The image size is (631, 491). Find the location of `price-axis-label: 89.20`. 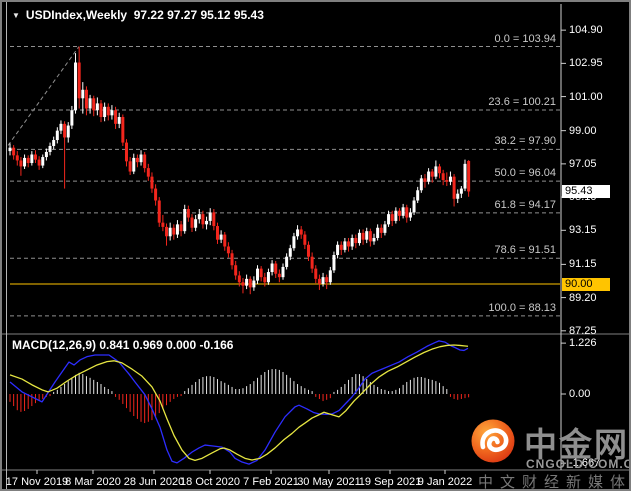

price-axis-label: 89.20 is located at coordinates (583, 297).